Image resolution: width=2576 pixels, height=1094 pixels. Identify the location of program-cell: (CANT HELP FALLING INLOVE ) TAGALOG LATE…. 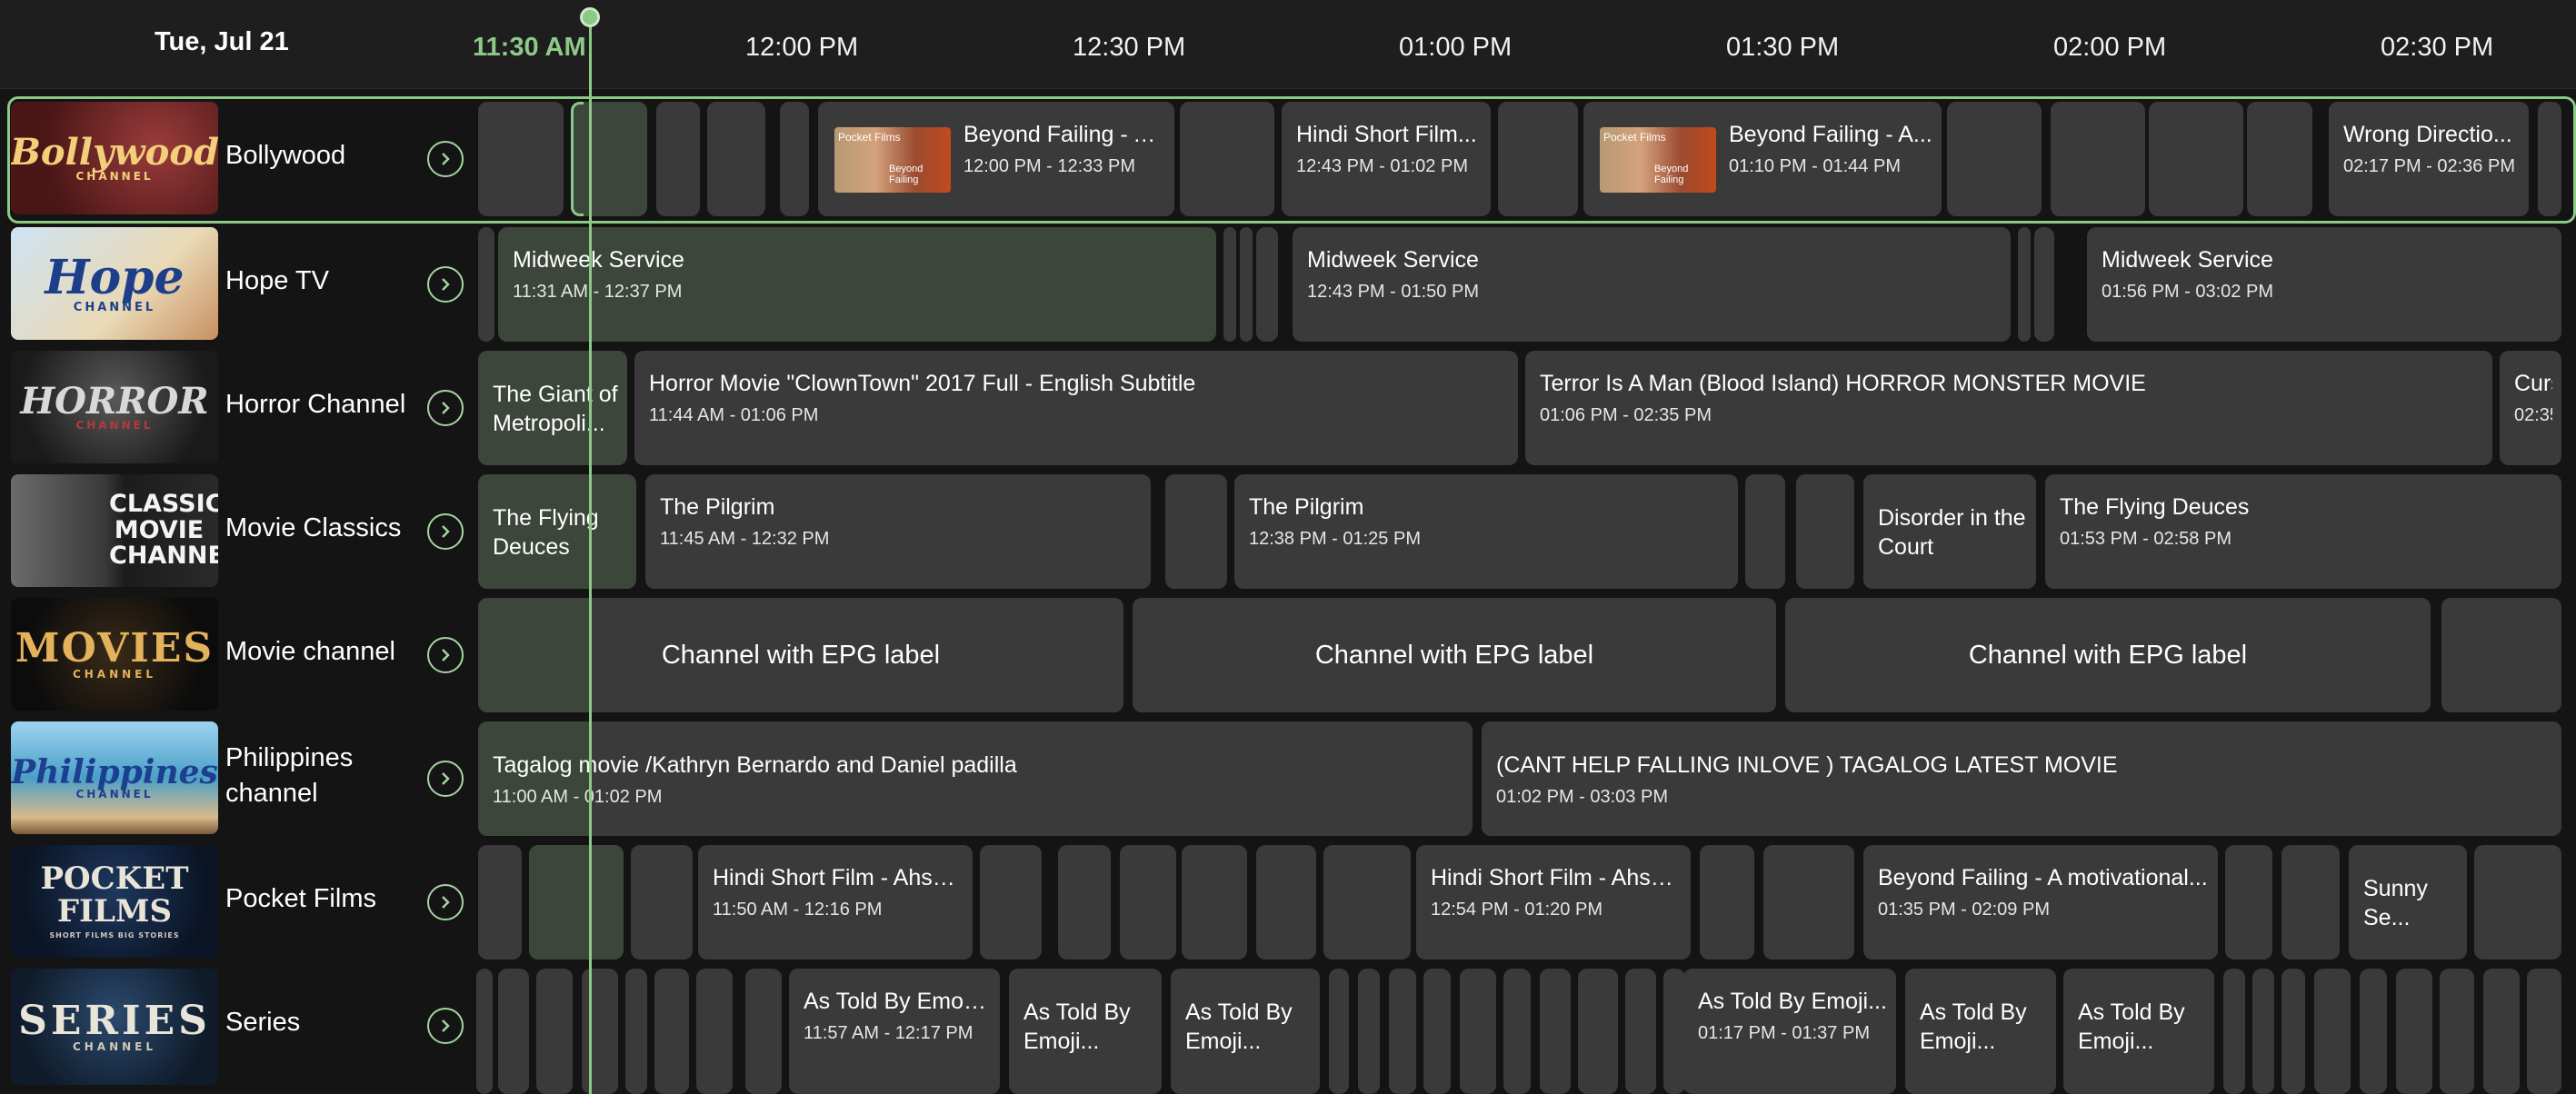
(2022, 778).